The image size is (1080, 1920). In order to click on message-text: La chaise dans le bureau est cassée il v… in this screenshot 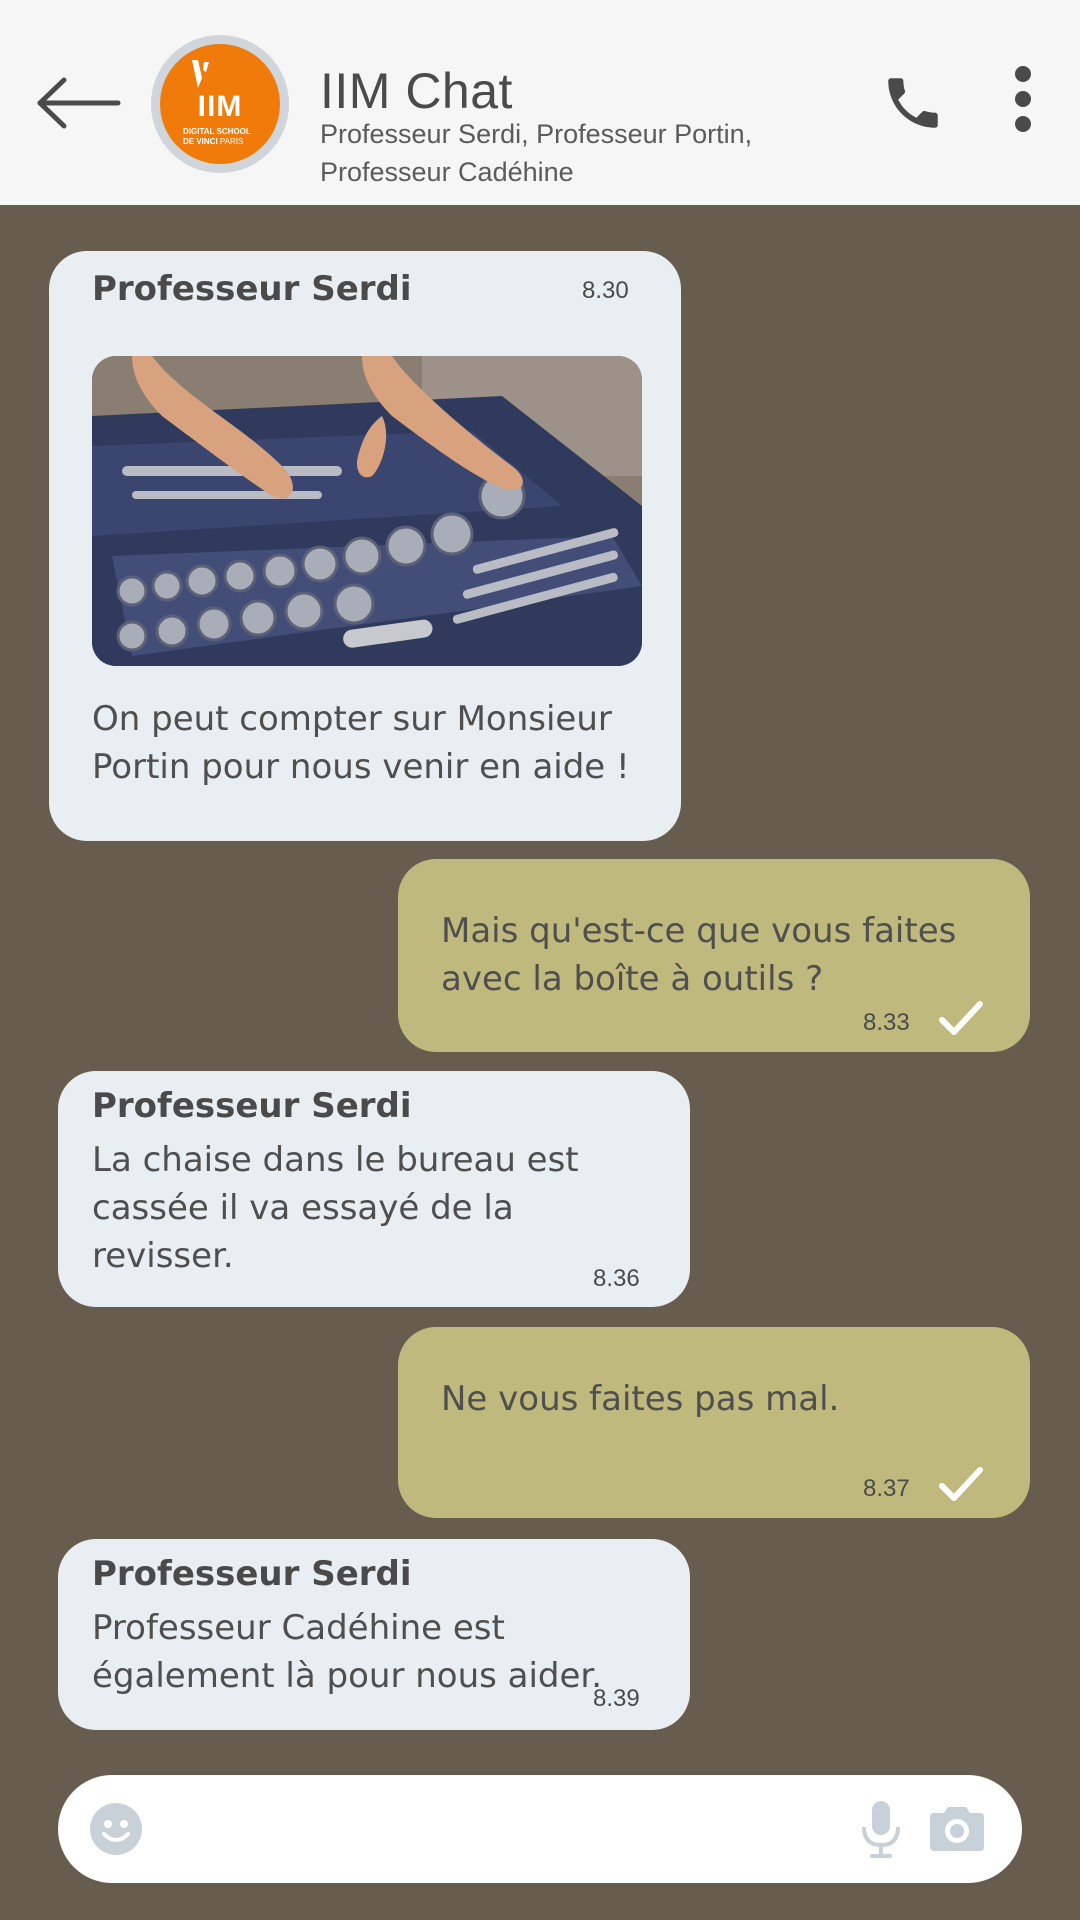, I will do `click(335, 1208)`.